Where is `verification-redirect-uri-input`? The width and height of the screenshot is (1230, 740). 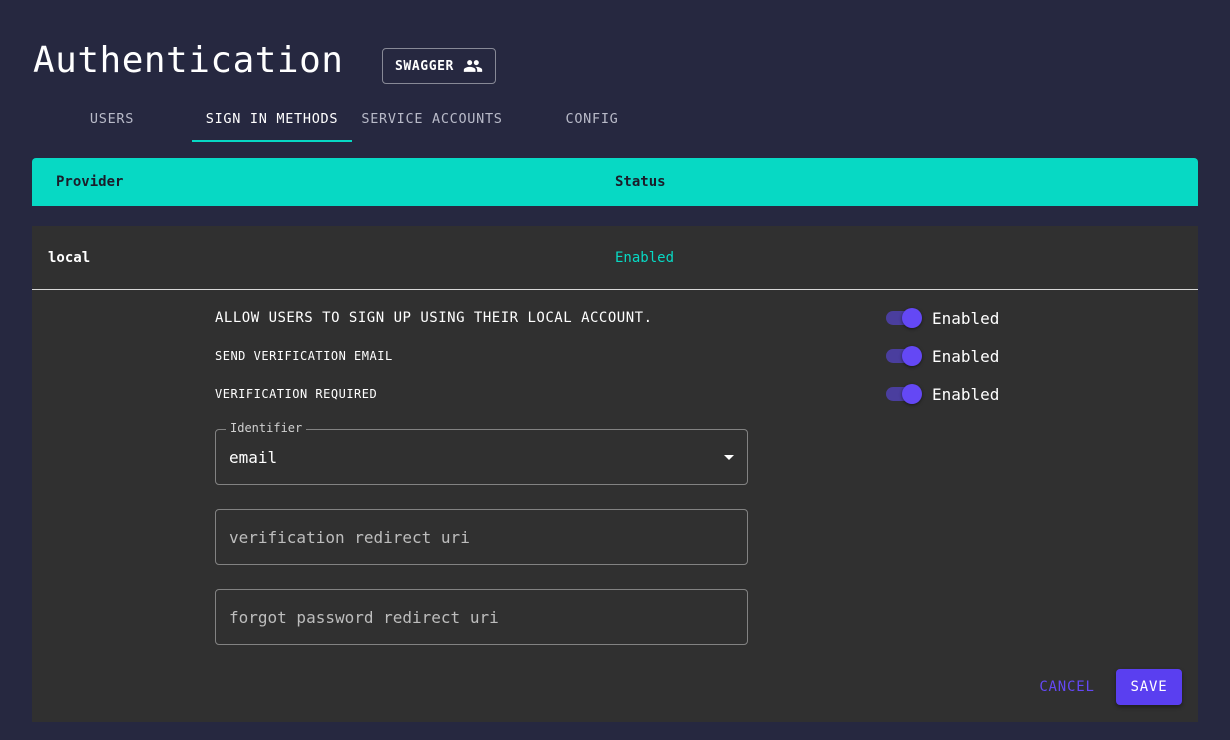
verification-redirect-uri-input is located at coordinates (481, 537).